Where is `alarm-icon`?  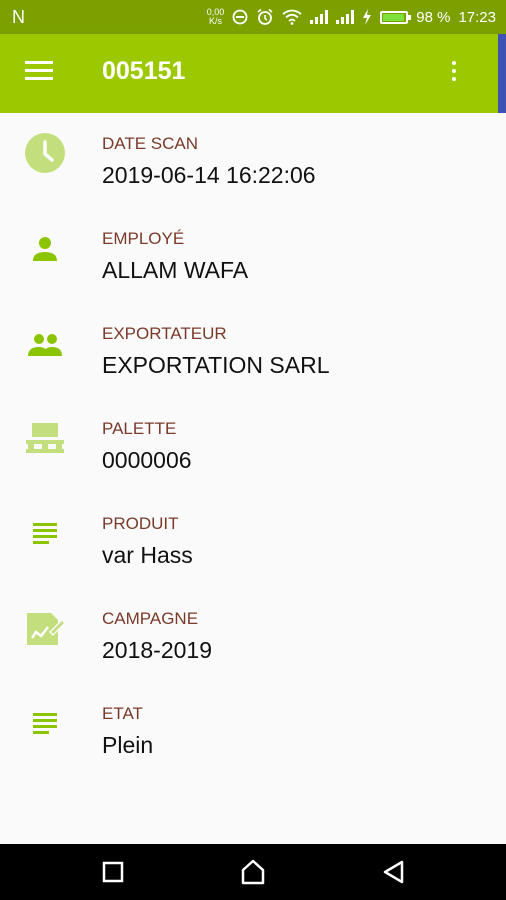 alarm-icon is located at coordinates (265, 16).